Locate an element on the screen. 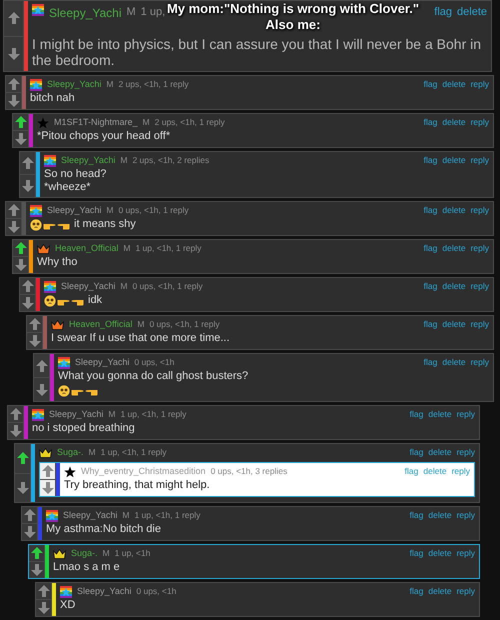 The image size is (500, 620). username-link: M1SF1T-Nightmare_ is located at coordinates (96, 123).